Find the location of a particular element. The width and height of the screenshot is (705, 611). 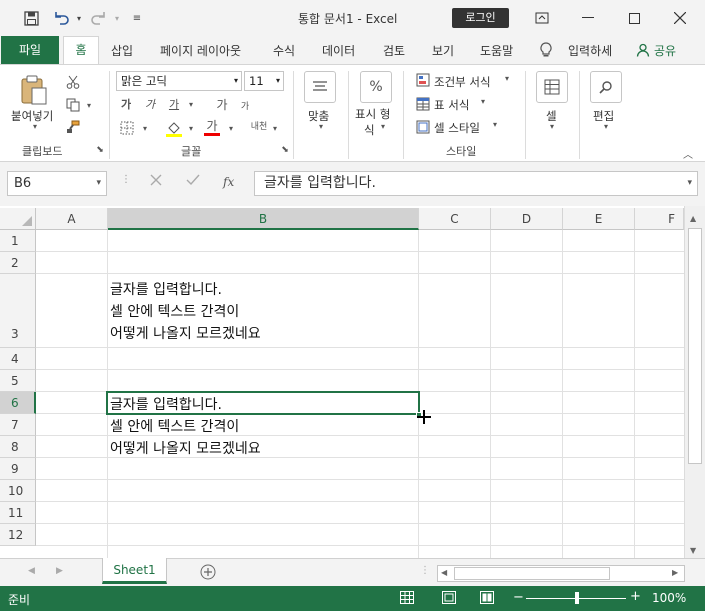

sheet-prev-icon: ◀ is located at coordinates (31, 571).